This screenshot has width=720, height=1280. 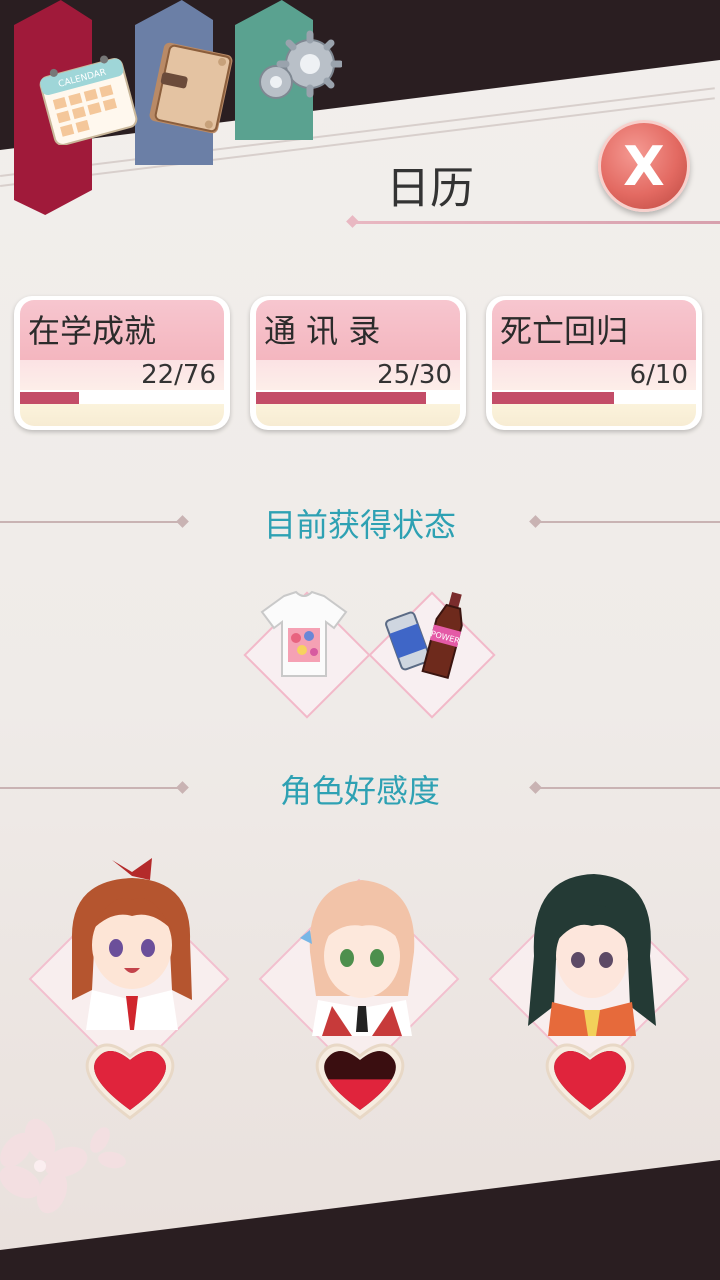 I want to click on stat-card-label: 在学成就, so click(x=92, y=331).